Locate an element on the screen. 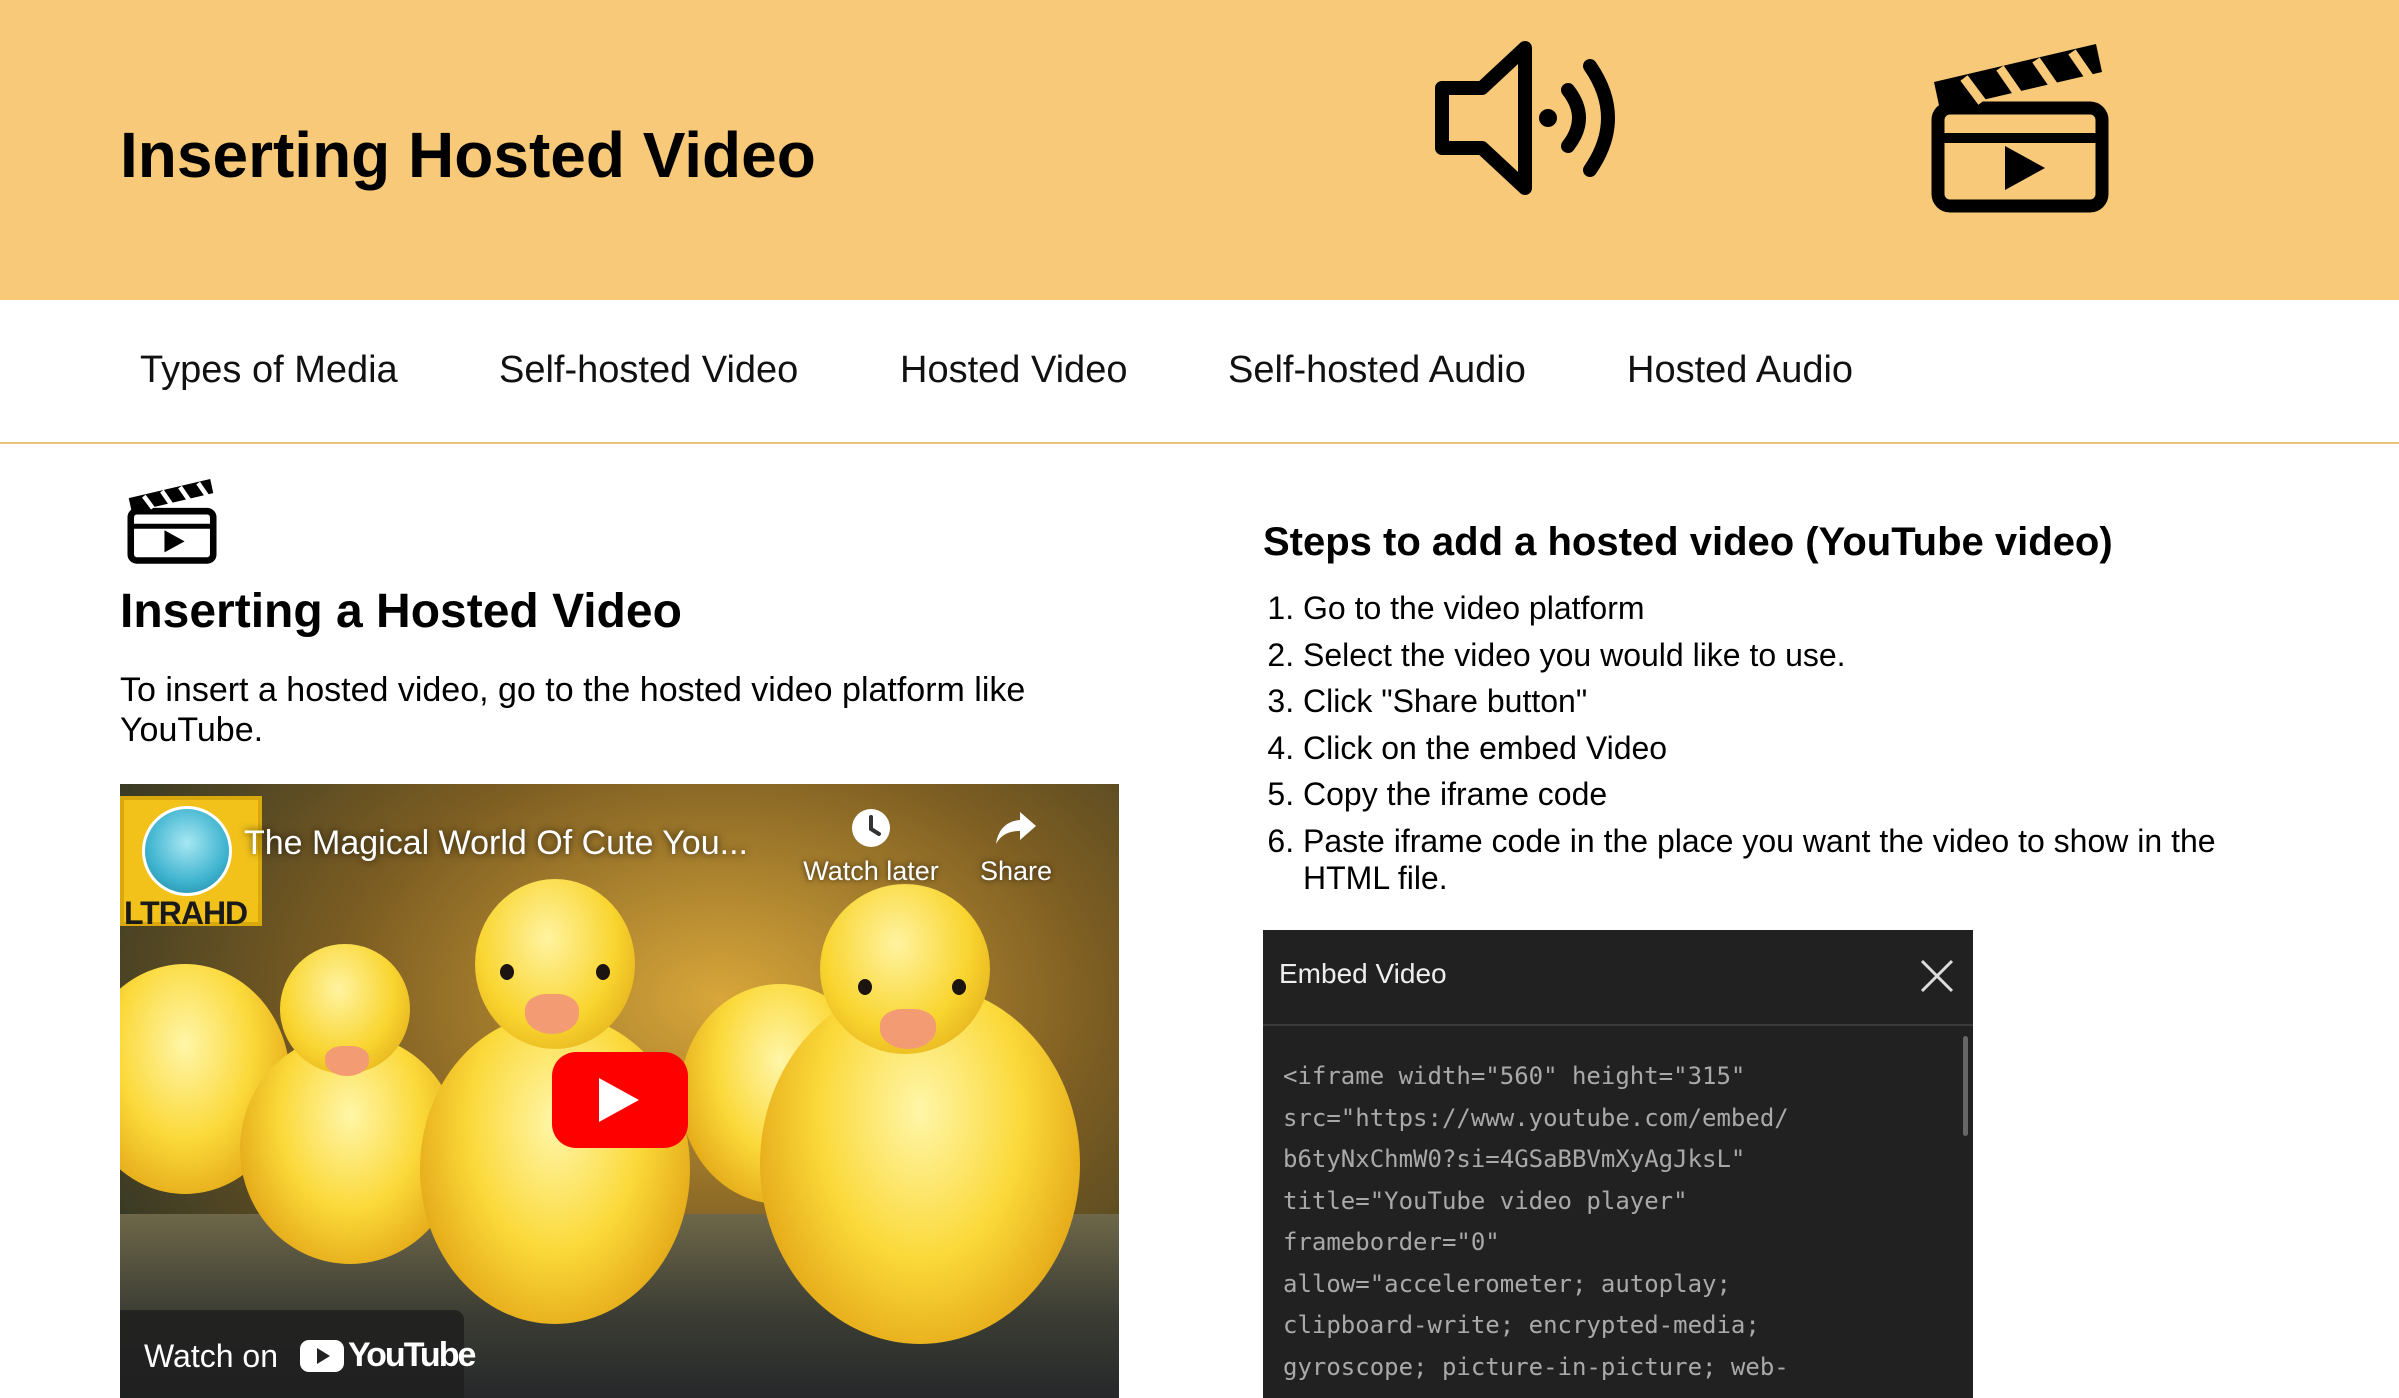  watch-later-button: Watch later is located at coordinates (871, 846).